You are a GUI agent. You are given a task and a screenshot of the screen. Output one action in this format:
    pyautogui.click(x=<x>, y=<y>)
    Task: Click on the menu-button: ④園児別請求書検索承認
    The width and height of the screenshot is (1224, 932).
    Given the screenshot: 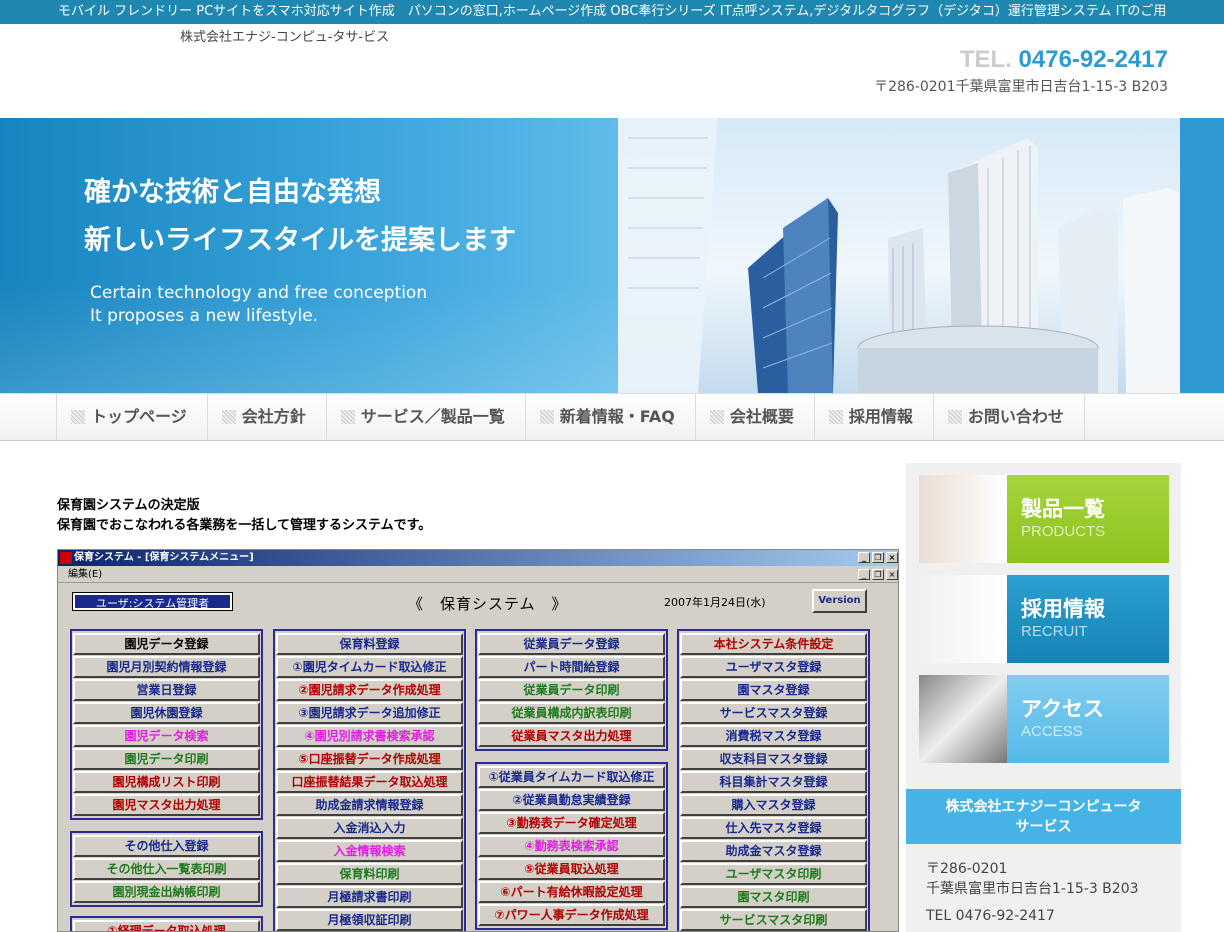 What is the action you would take?
    pyautogui.click(x=369, y=736)
    